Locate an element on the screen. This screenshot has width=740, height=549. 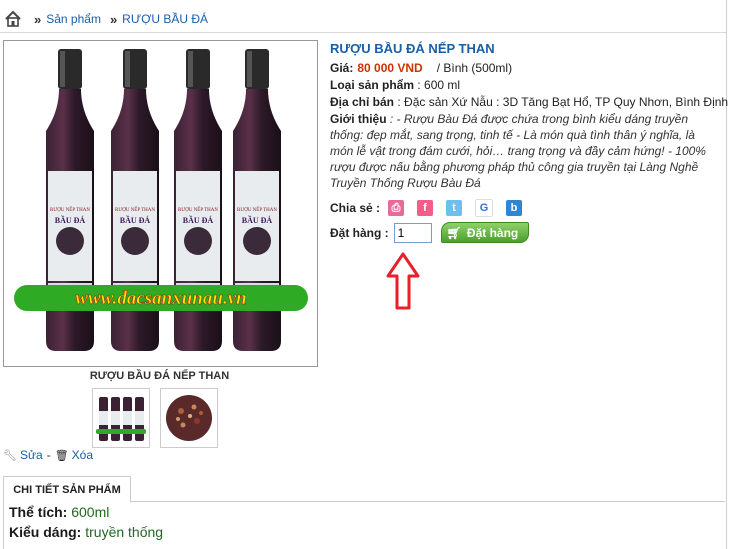
google-icon: G is located at coordinates (484, 208).